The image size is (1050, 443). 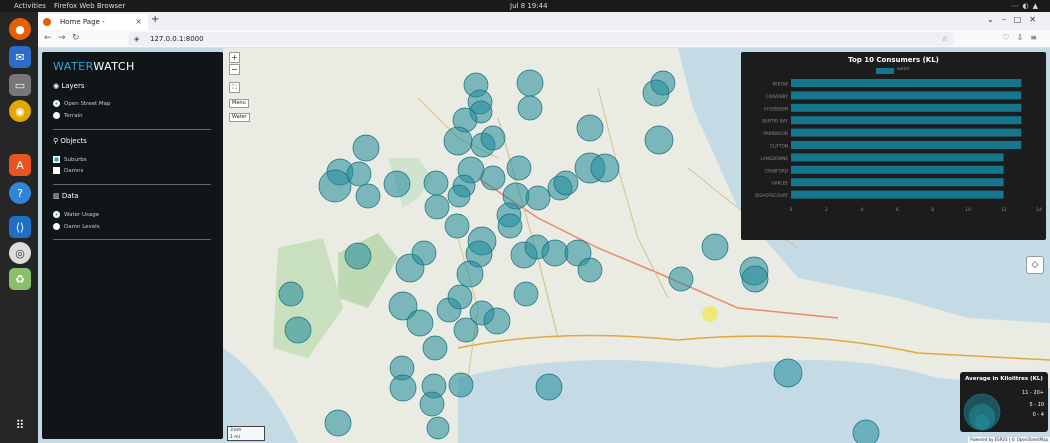 I want to click on option-label: Water Usage, so click(x=82, y=214).